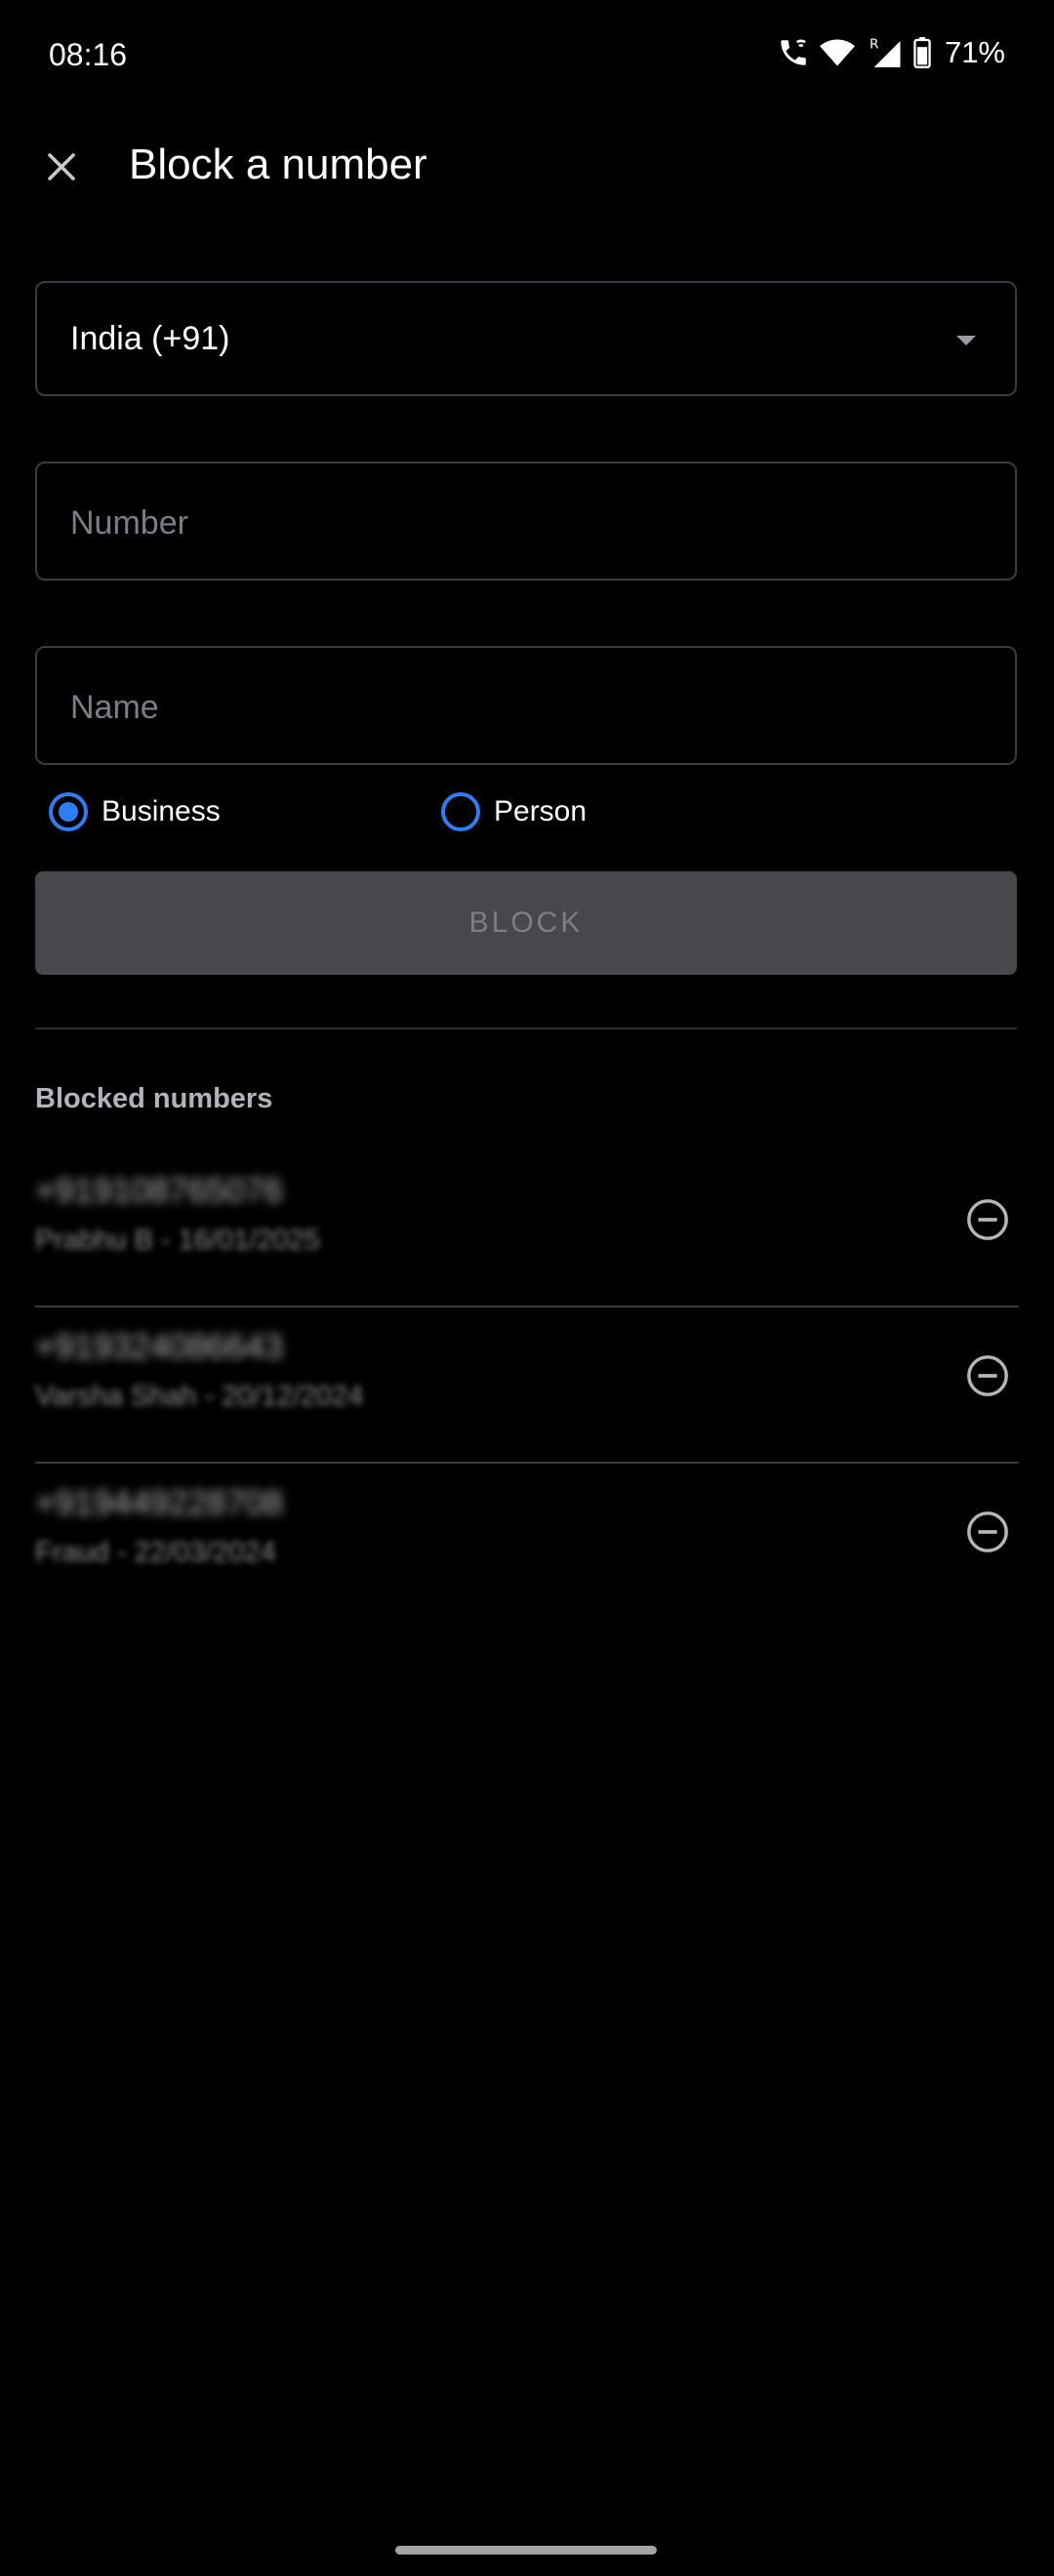  I want to click on name-input: Name, so click(526, 705).